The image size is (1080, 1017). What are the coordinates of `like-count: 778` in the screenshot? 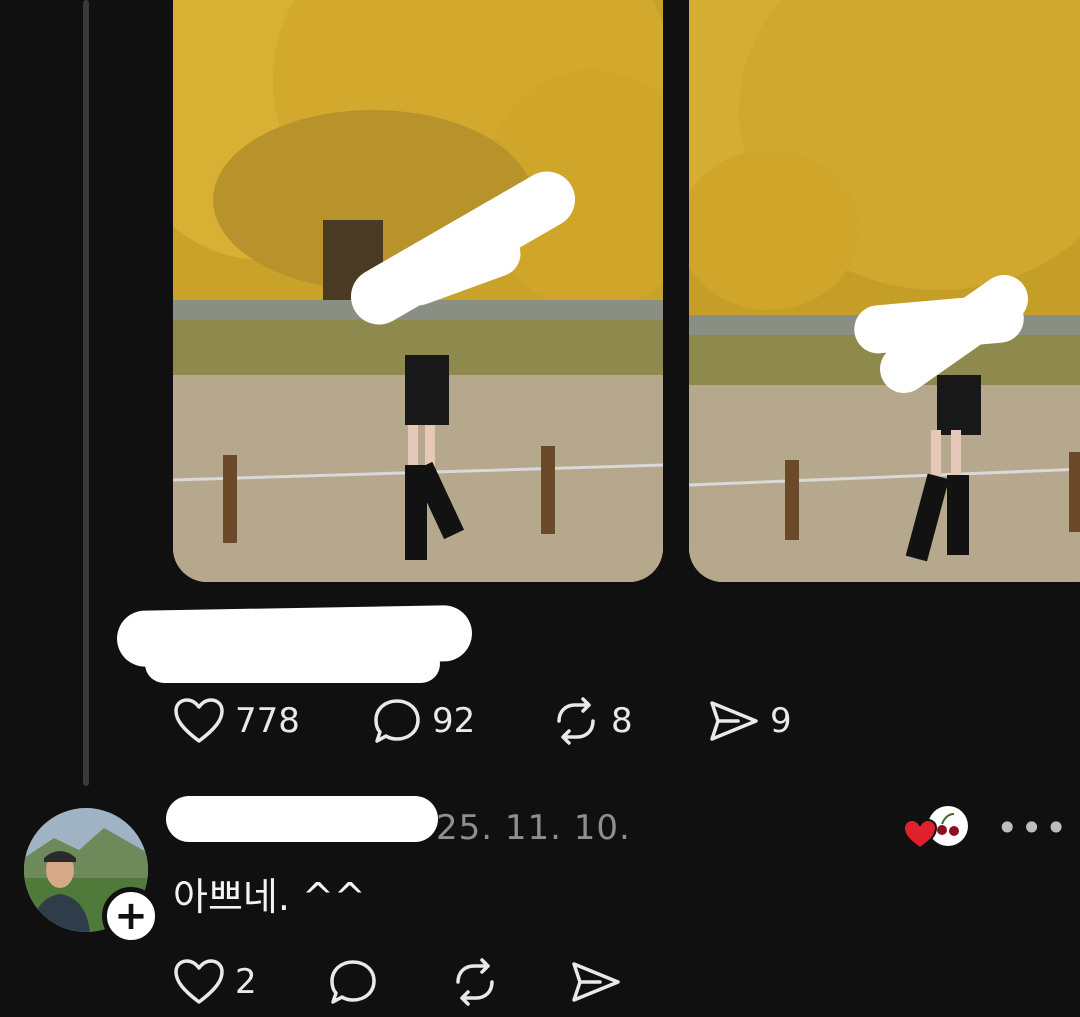 It's located at (267, 721).